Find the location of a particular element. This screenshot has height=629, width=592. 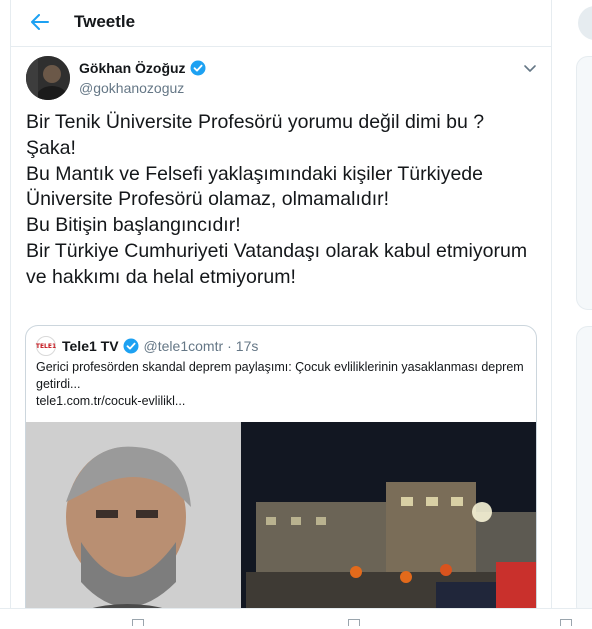

chevron-down-icon is located at coordinates (530, 68).